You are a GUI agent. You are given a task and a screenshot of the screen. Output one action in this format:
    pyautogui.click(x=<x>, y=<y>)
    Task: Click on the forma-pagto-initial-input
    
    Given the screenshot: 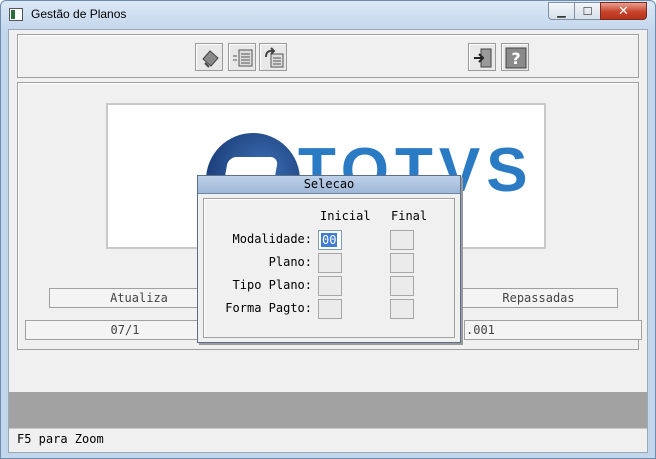 What is the action you would take?
    pyautogui.click(x=330, y=309)
    